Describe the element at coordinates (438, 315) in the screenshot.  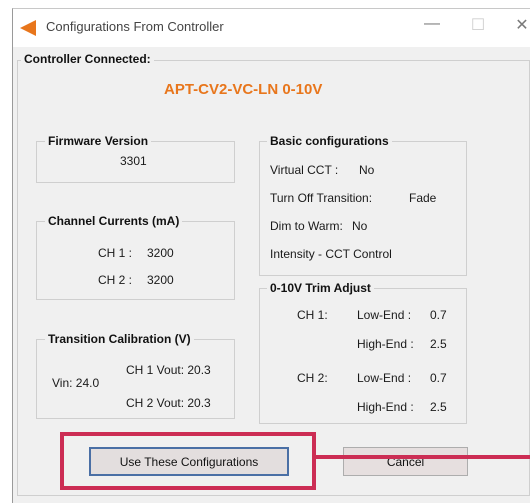
I see `trim-ch1-low-value: 0.7` at that location.